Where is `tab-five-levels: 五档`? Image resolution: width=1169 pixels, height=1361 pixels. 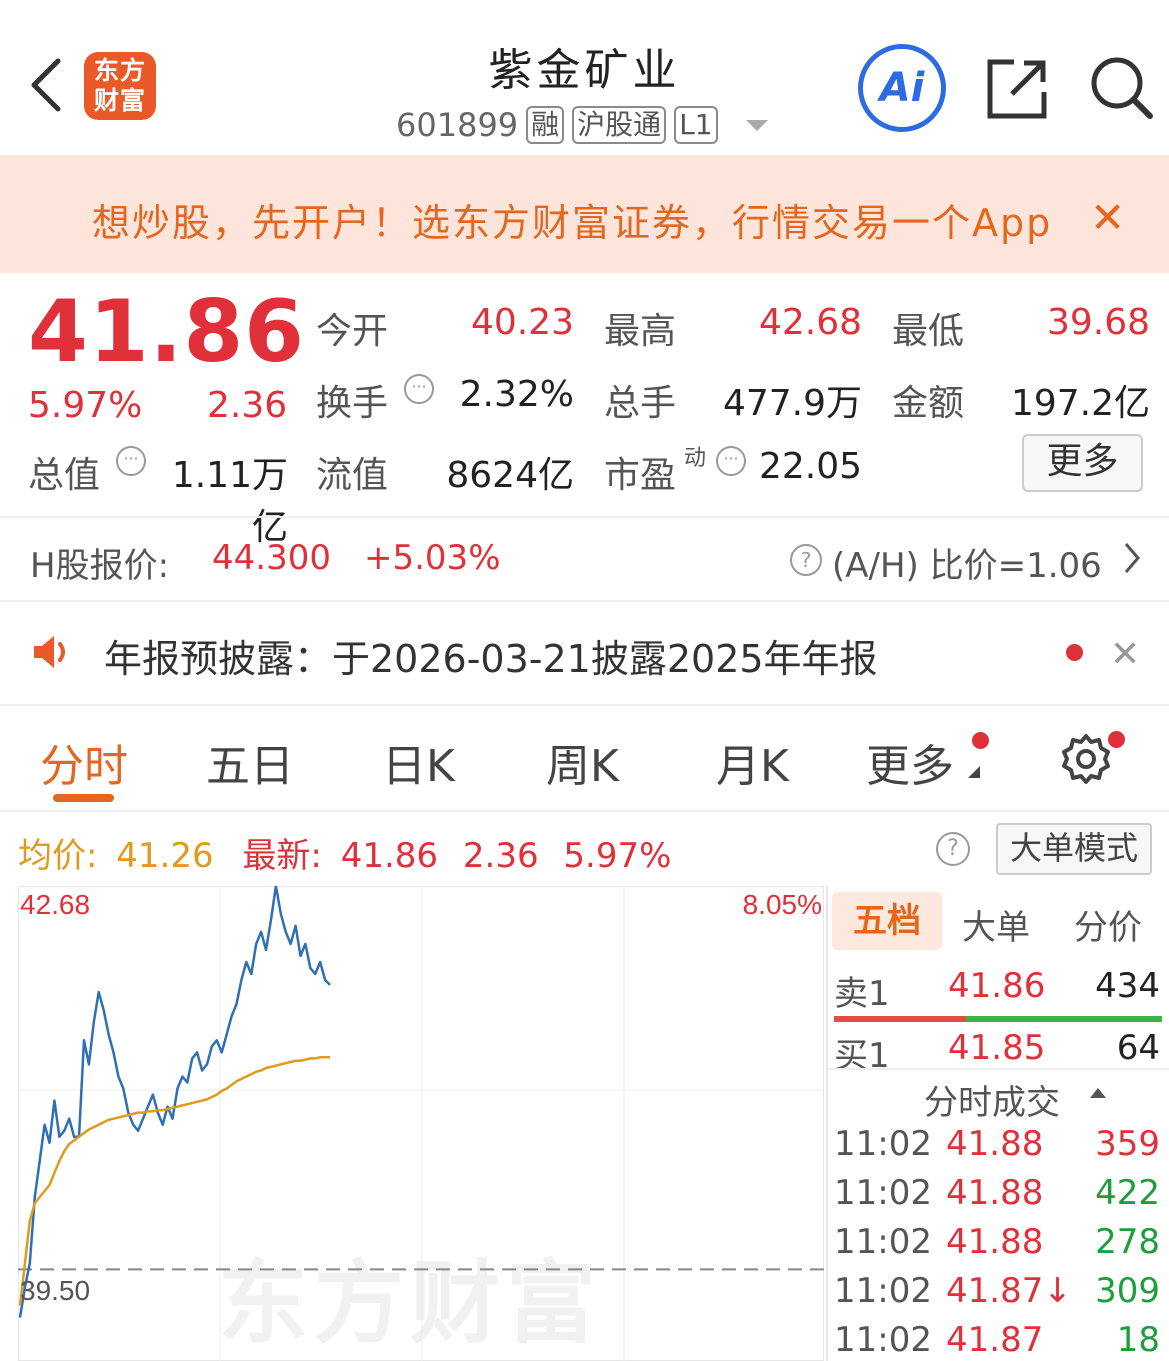
tab-five-levels: 五档 is located at coordinates (887, 921).